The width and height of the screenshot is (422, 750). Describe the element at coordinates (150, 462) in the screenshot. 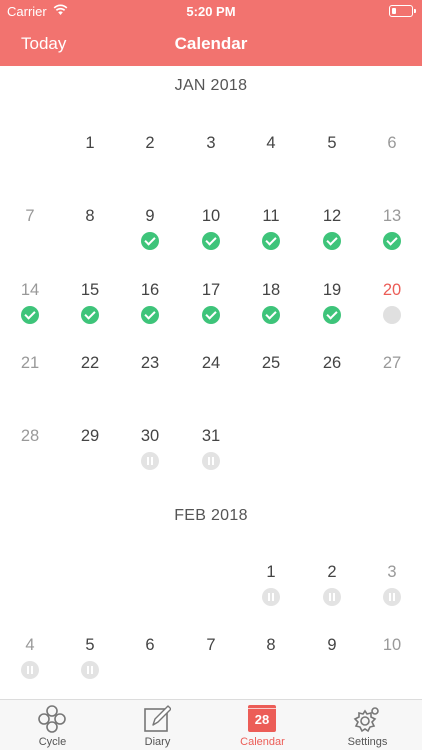

I see `calendar-day: 30` at that location.